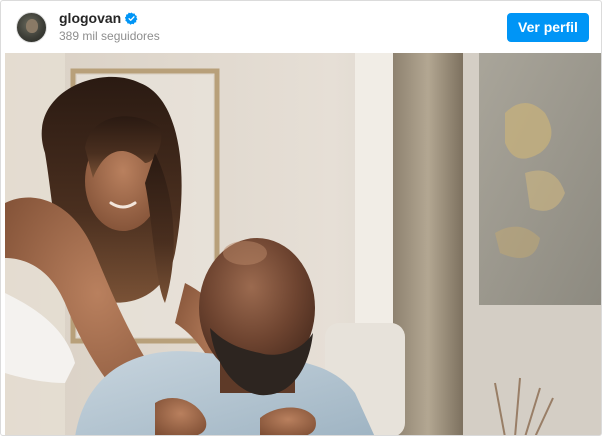 The width and height of the screenshot is (602, 436). Describe the element at coordinates (131, 18) in the screenshot. I see `verified-badge-icon` at that location.